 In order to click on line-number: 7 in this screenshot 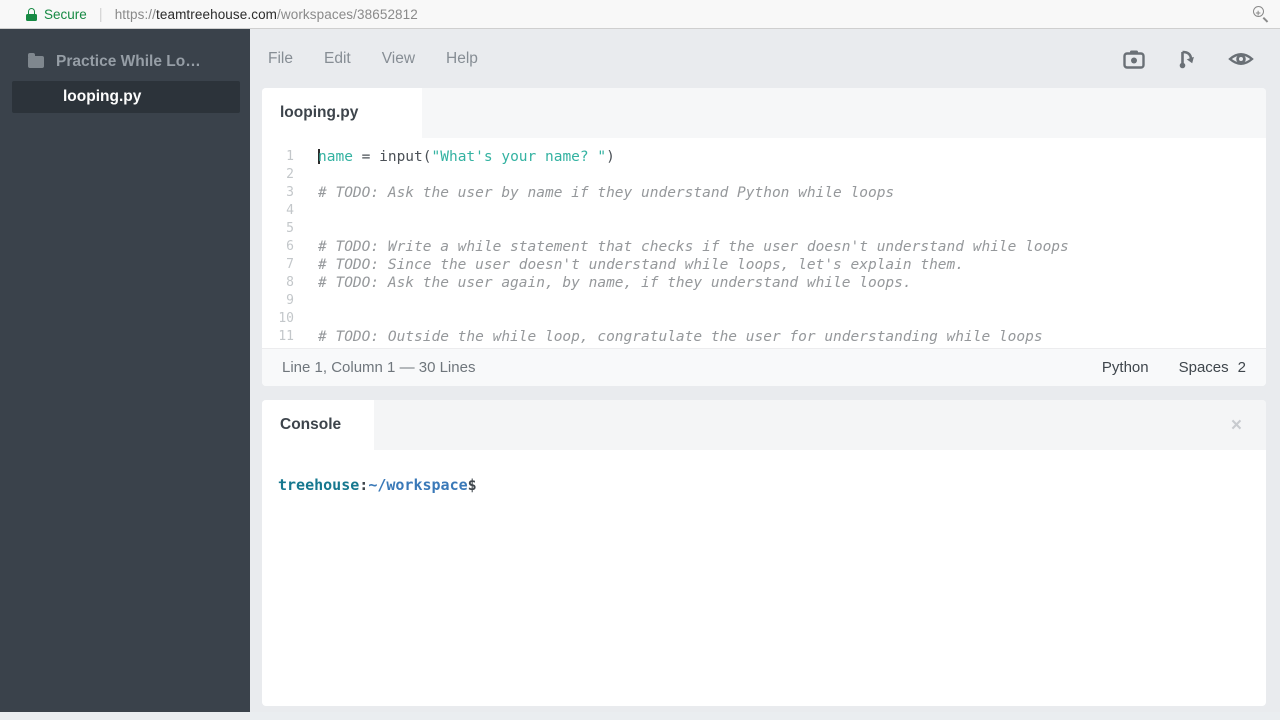, I will do `click(290, 264)`.